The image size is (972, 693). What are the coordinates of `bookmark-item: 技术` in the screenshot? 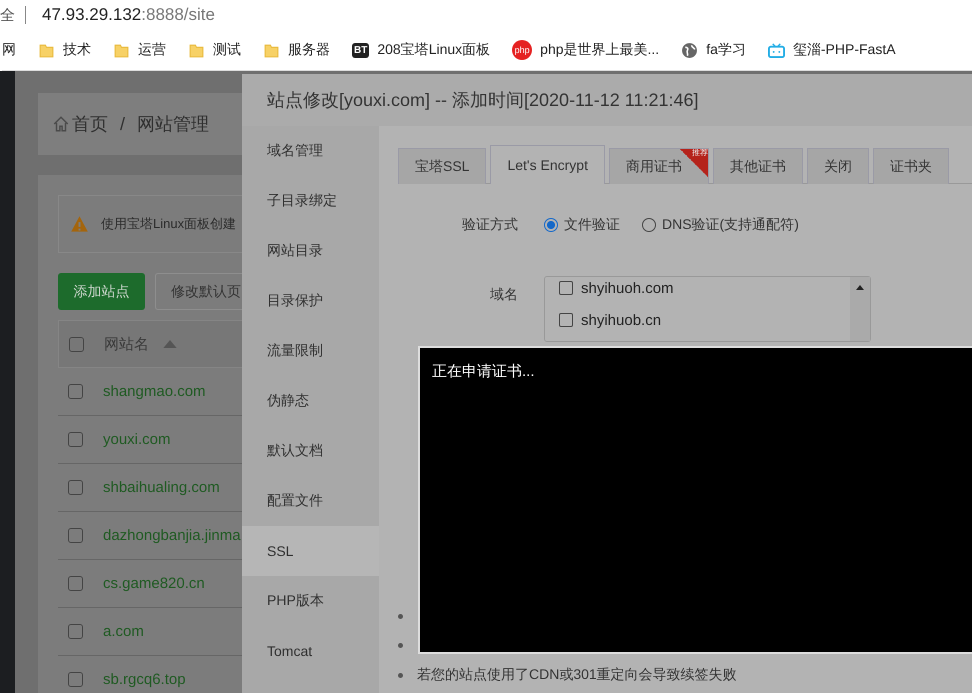 It's located at (64, 50).